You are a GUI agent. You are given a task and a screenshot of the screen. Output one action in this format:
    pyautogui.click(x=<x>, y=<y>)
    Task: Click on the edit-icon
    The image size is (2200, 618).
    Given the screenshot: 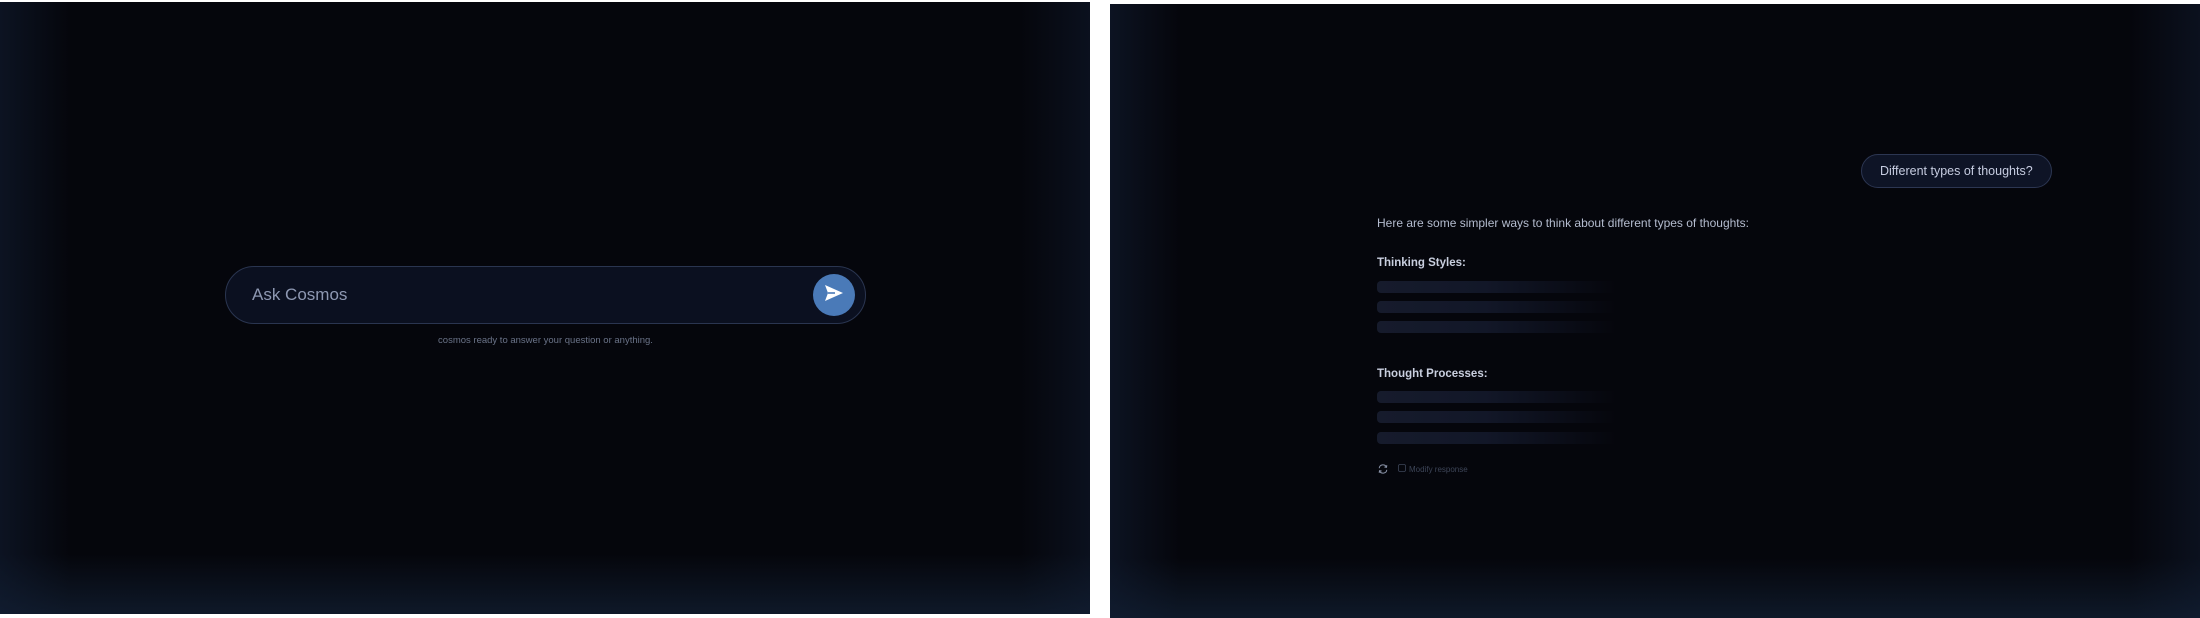 What is the action you would take?
    pyautogui.click(x=1402, y=469)
    